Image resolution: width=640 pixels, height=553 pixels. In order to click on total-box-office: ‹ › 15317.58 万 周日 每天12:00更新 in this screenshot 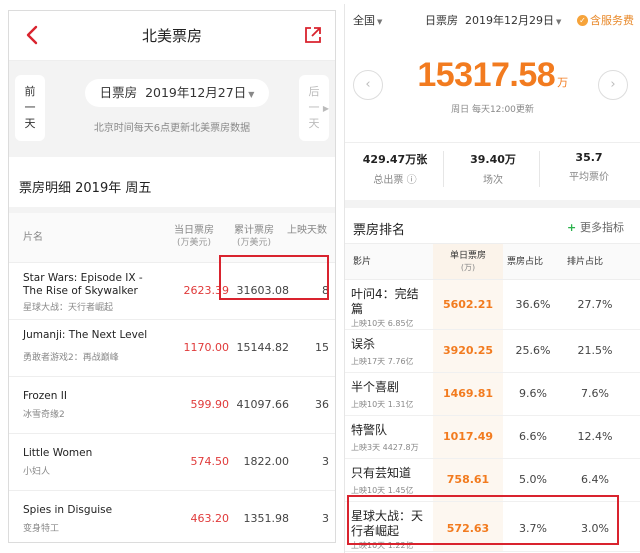, I will do `click(492, 77)`.